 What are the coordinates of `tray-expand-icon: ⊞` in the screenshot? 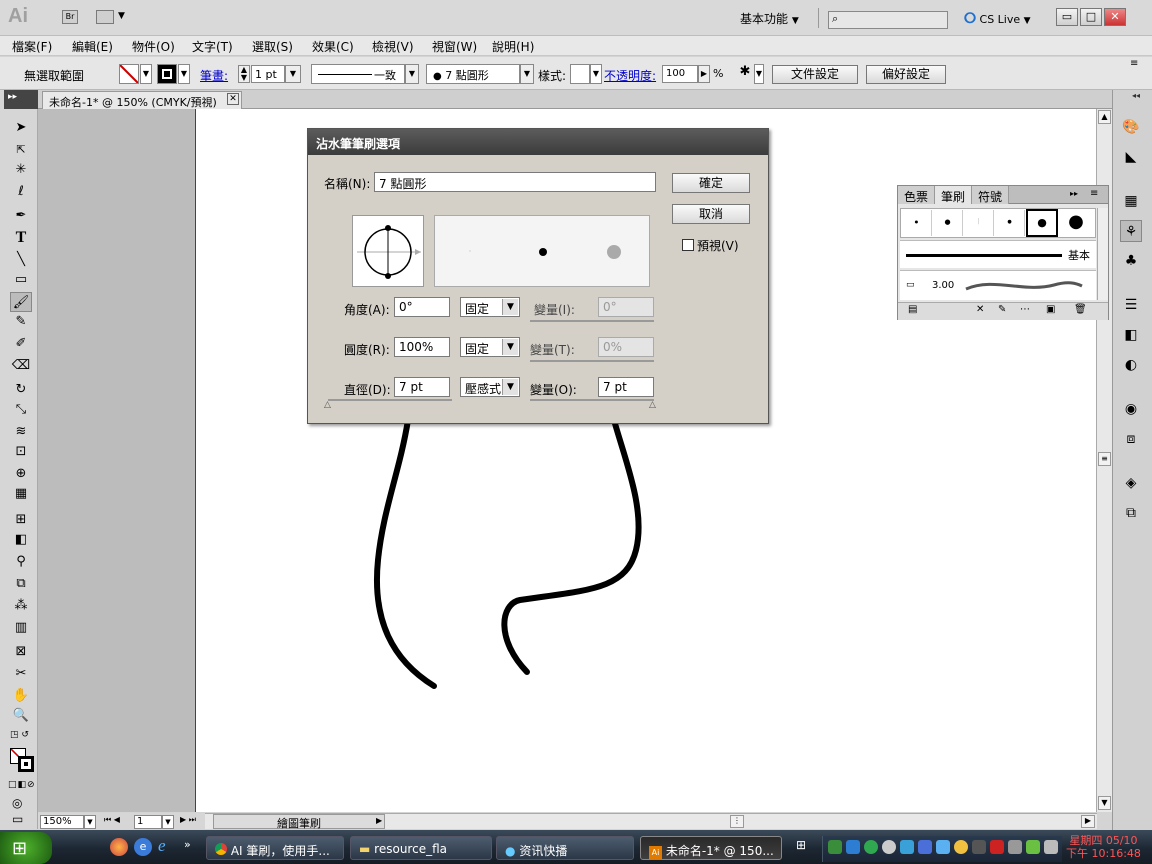 It's located at (801, 845).